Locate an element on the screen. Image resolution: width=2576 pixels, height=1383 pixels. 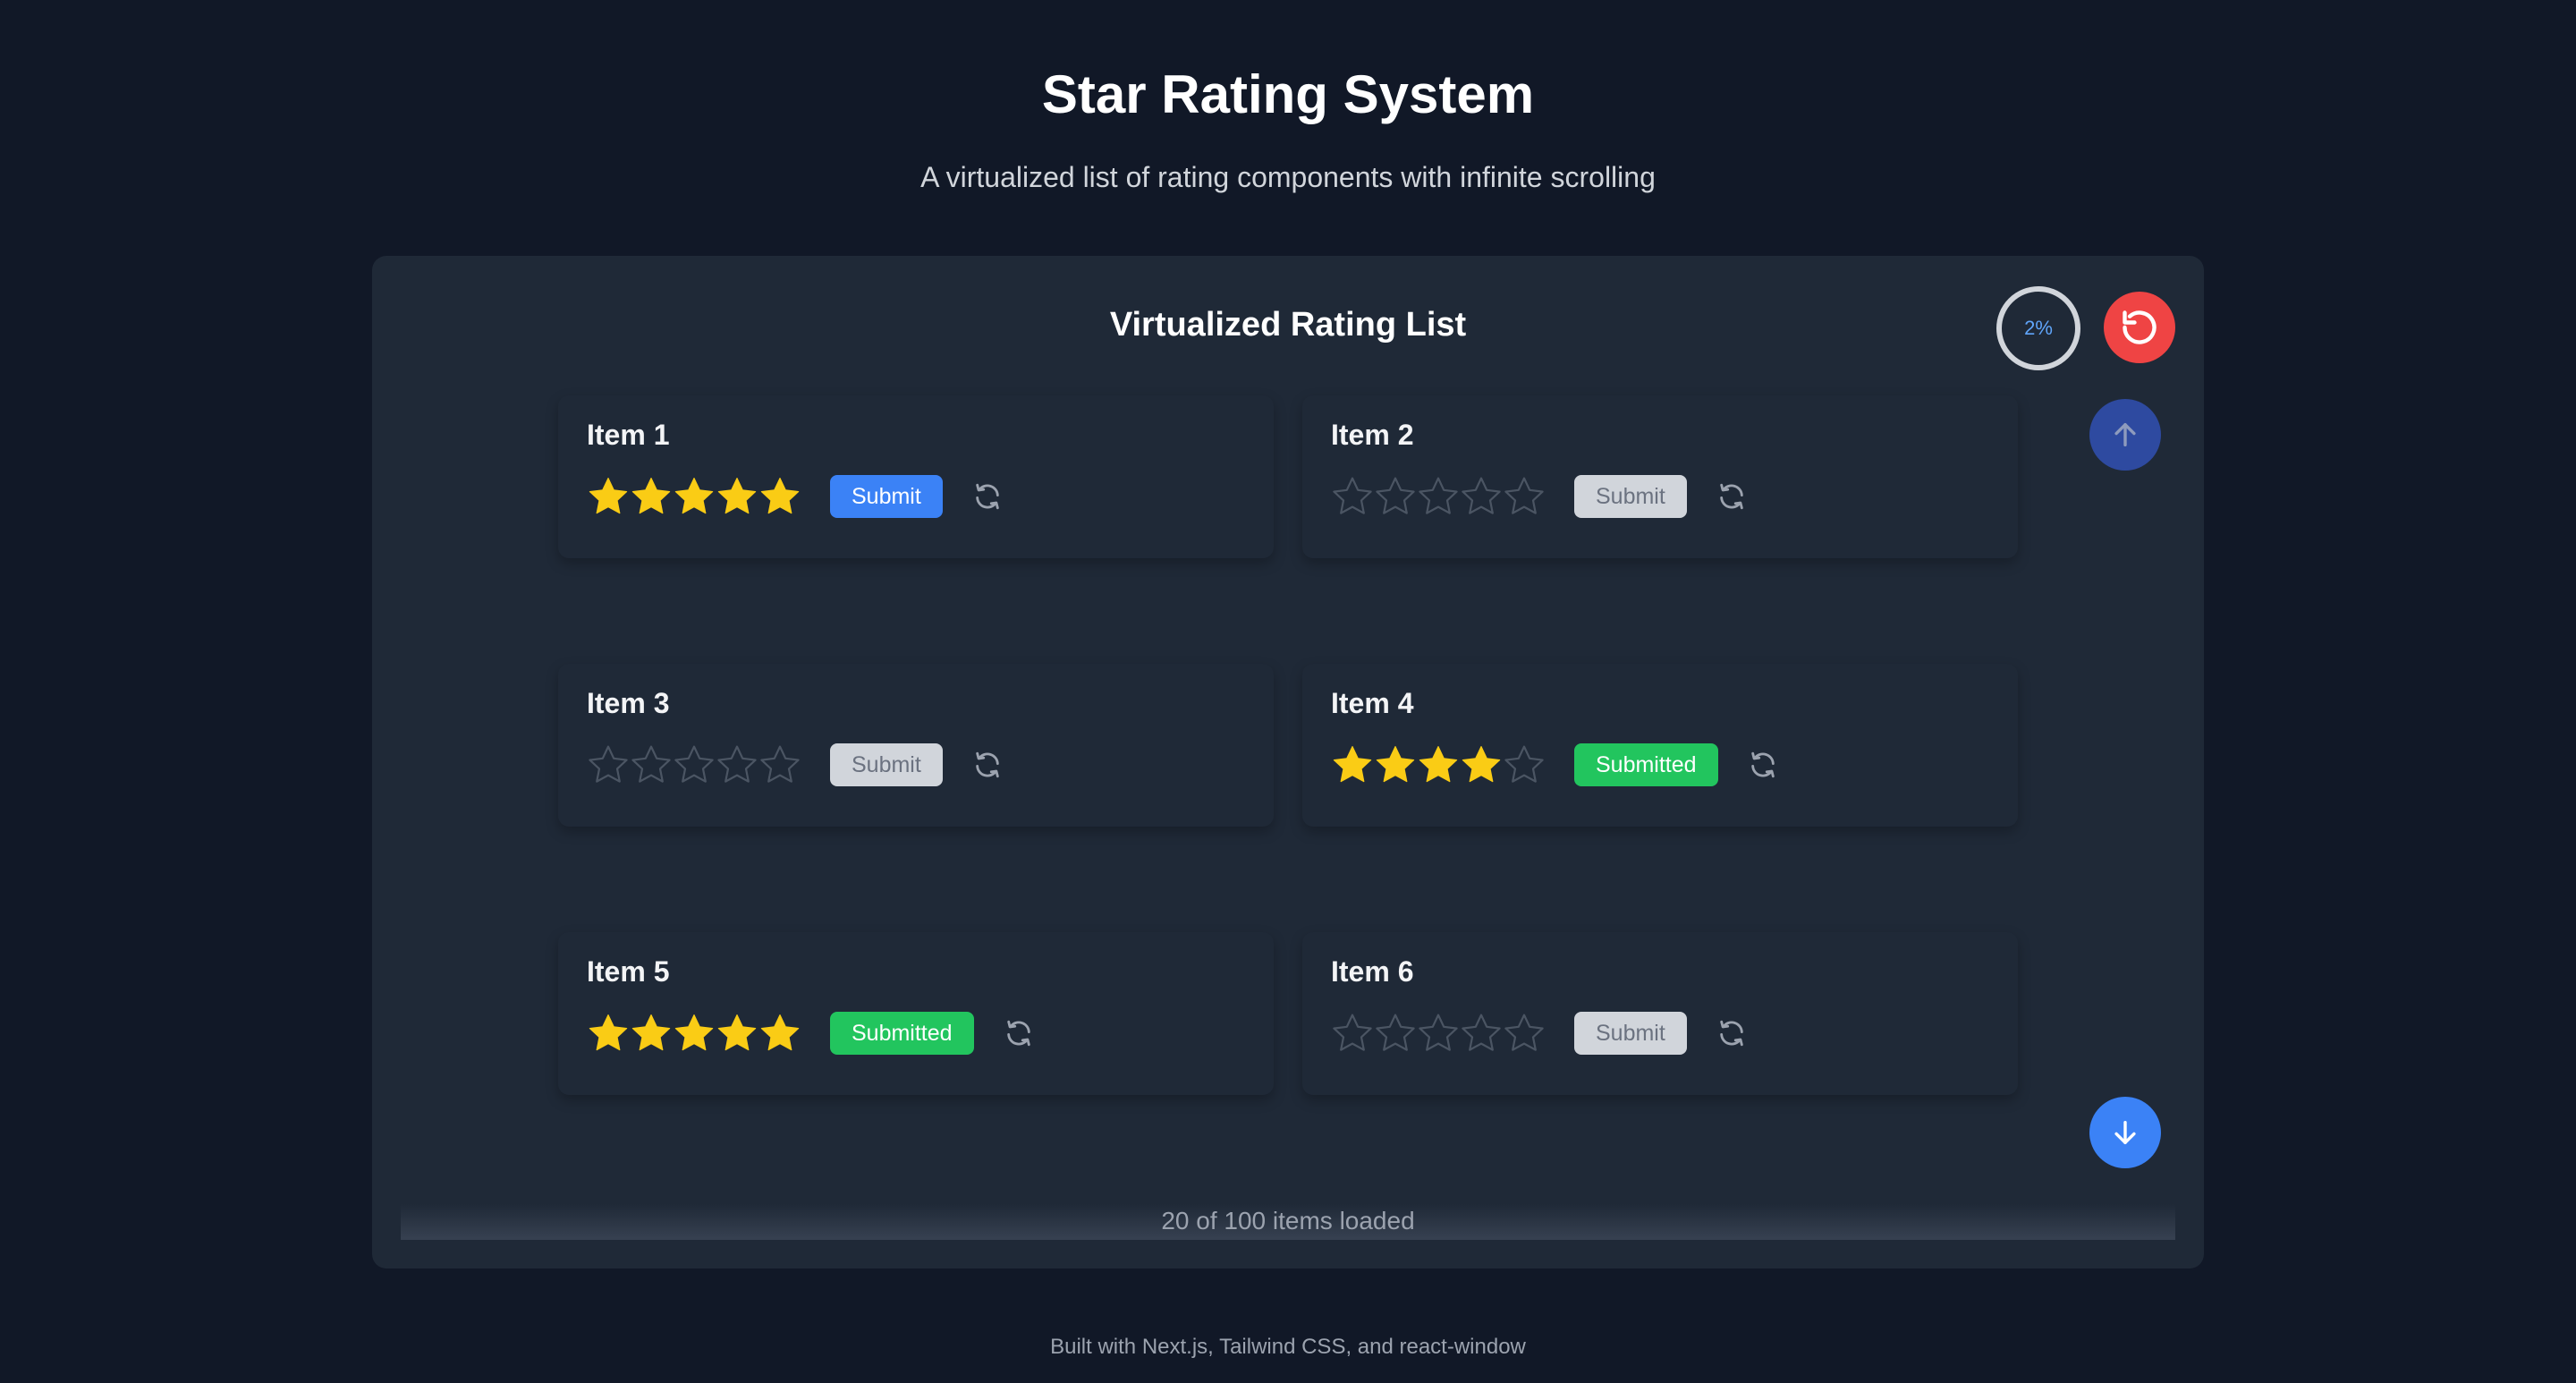
card-title: Item 3 is located at coordinates (628, 703).